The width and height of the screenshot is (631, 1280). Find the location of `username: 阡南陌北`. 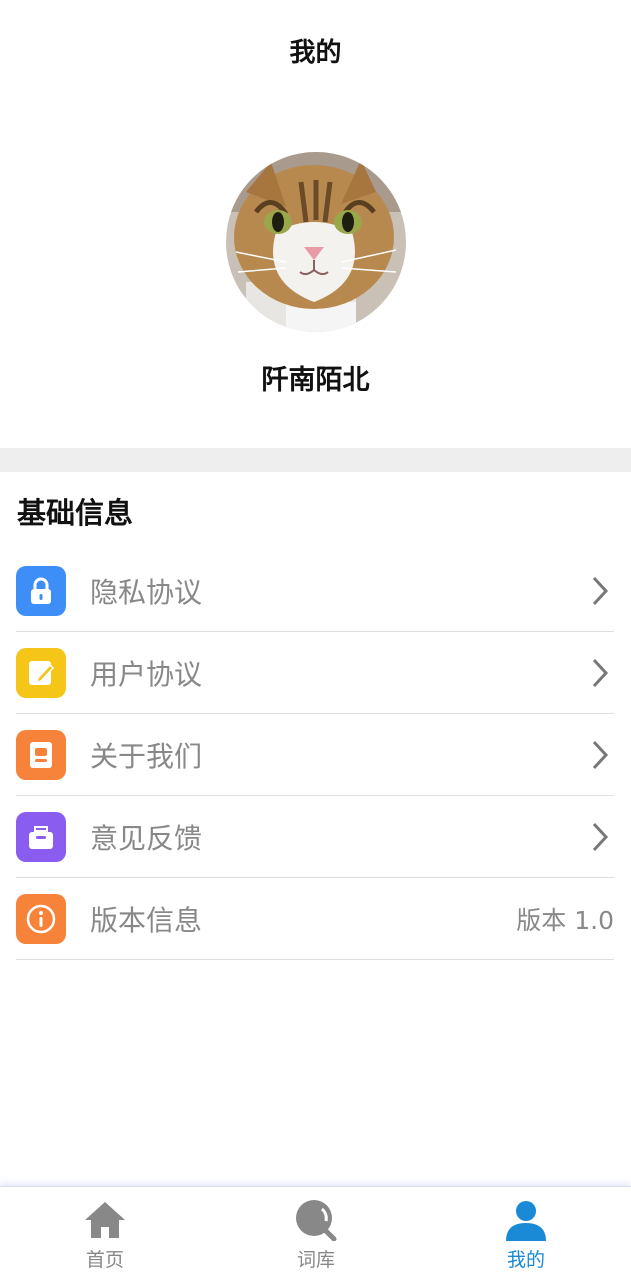

username: 阡南陌北 is located at coordinates (315, 380).